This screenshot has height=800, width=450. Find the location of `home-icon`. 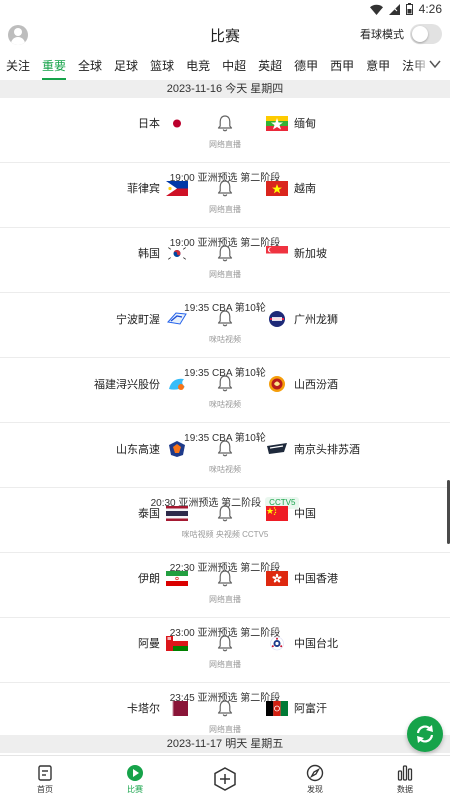

home-icon is located at coordinates (45, 772).